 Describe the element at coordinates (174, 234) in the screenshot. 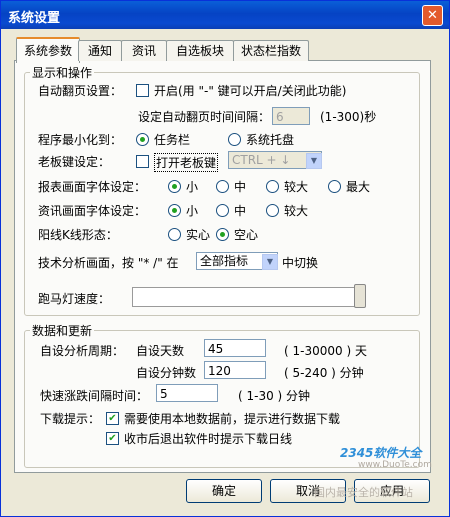

I see `candle-solid-radio` at that location.